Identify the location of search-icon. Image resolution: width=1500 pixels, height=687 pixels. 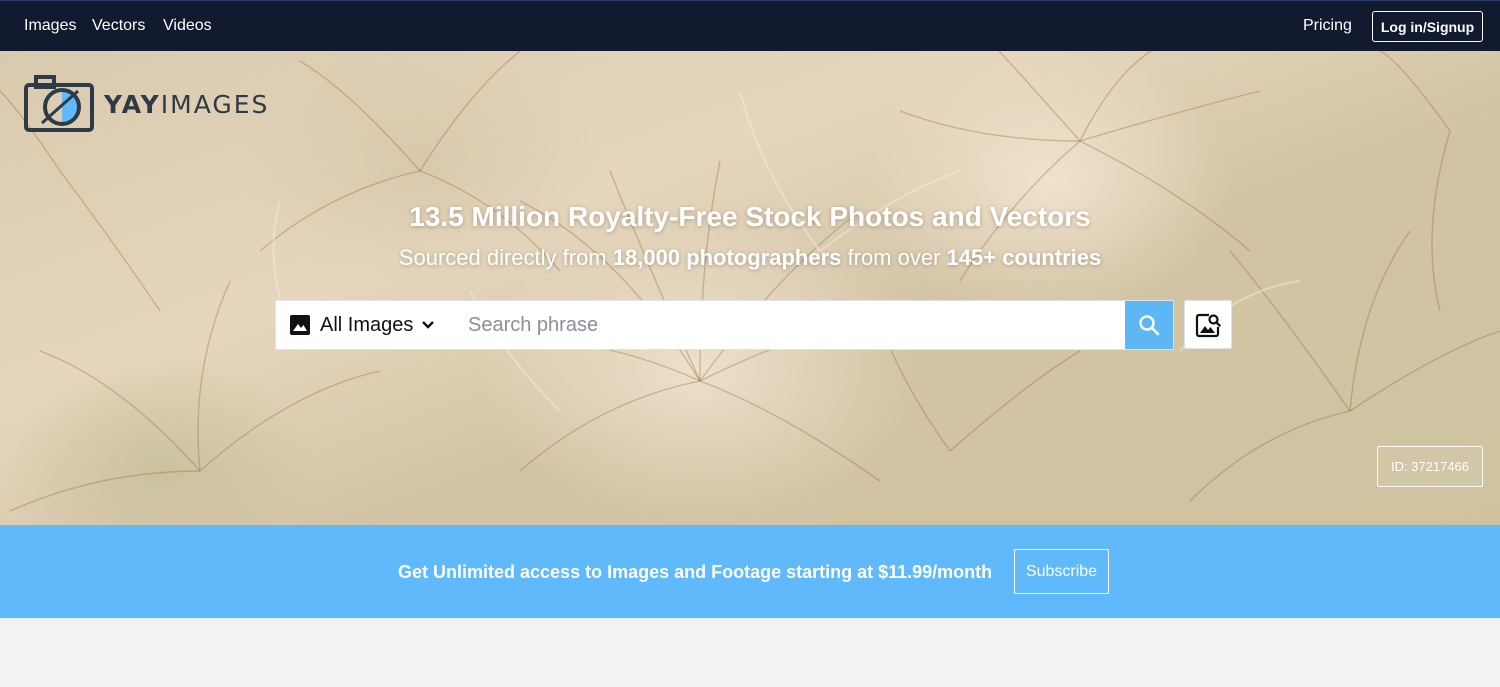
(1149, 325).